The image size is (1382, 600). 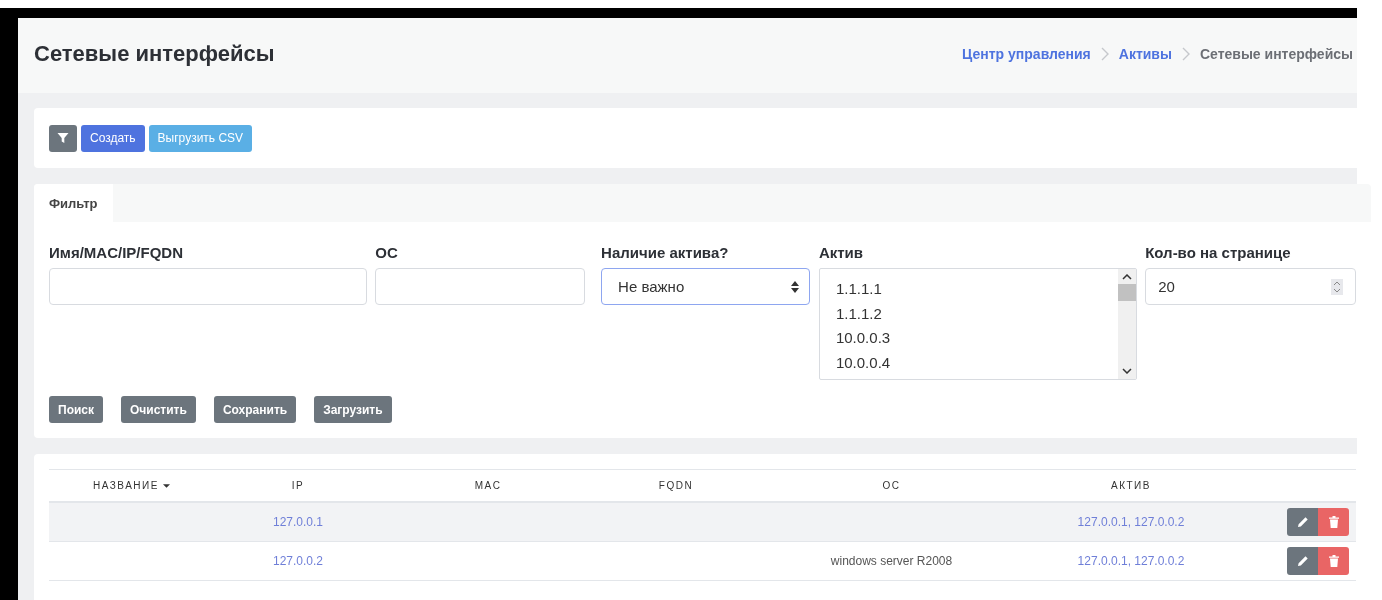 What do you see at coordinates (255, 409) in the screenshot?
I see `filter-action-button: Сохранить` at bounding box center [255, 409].